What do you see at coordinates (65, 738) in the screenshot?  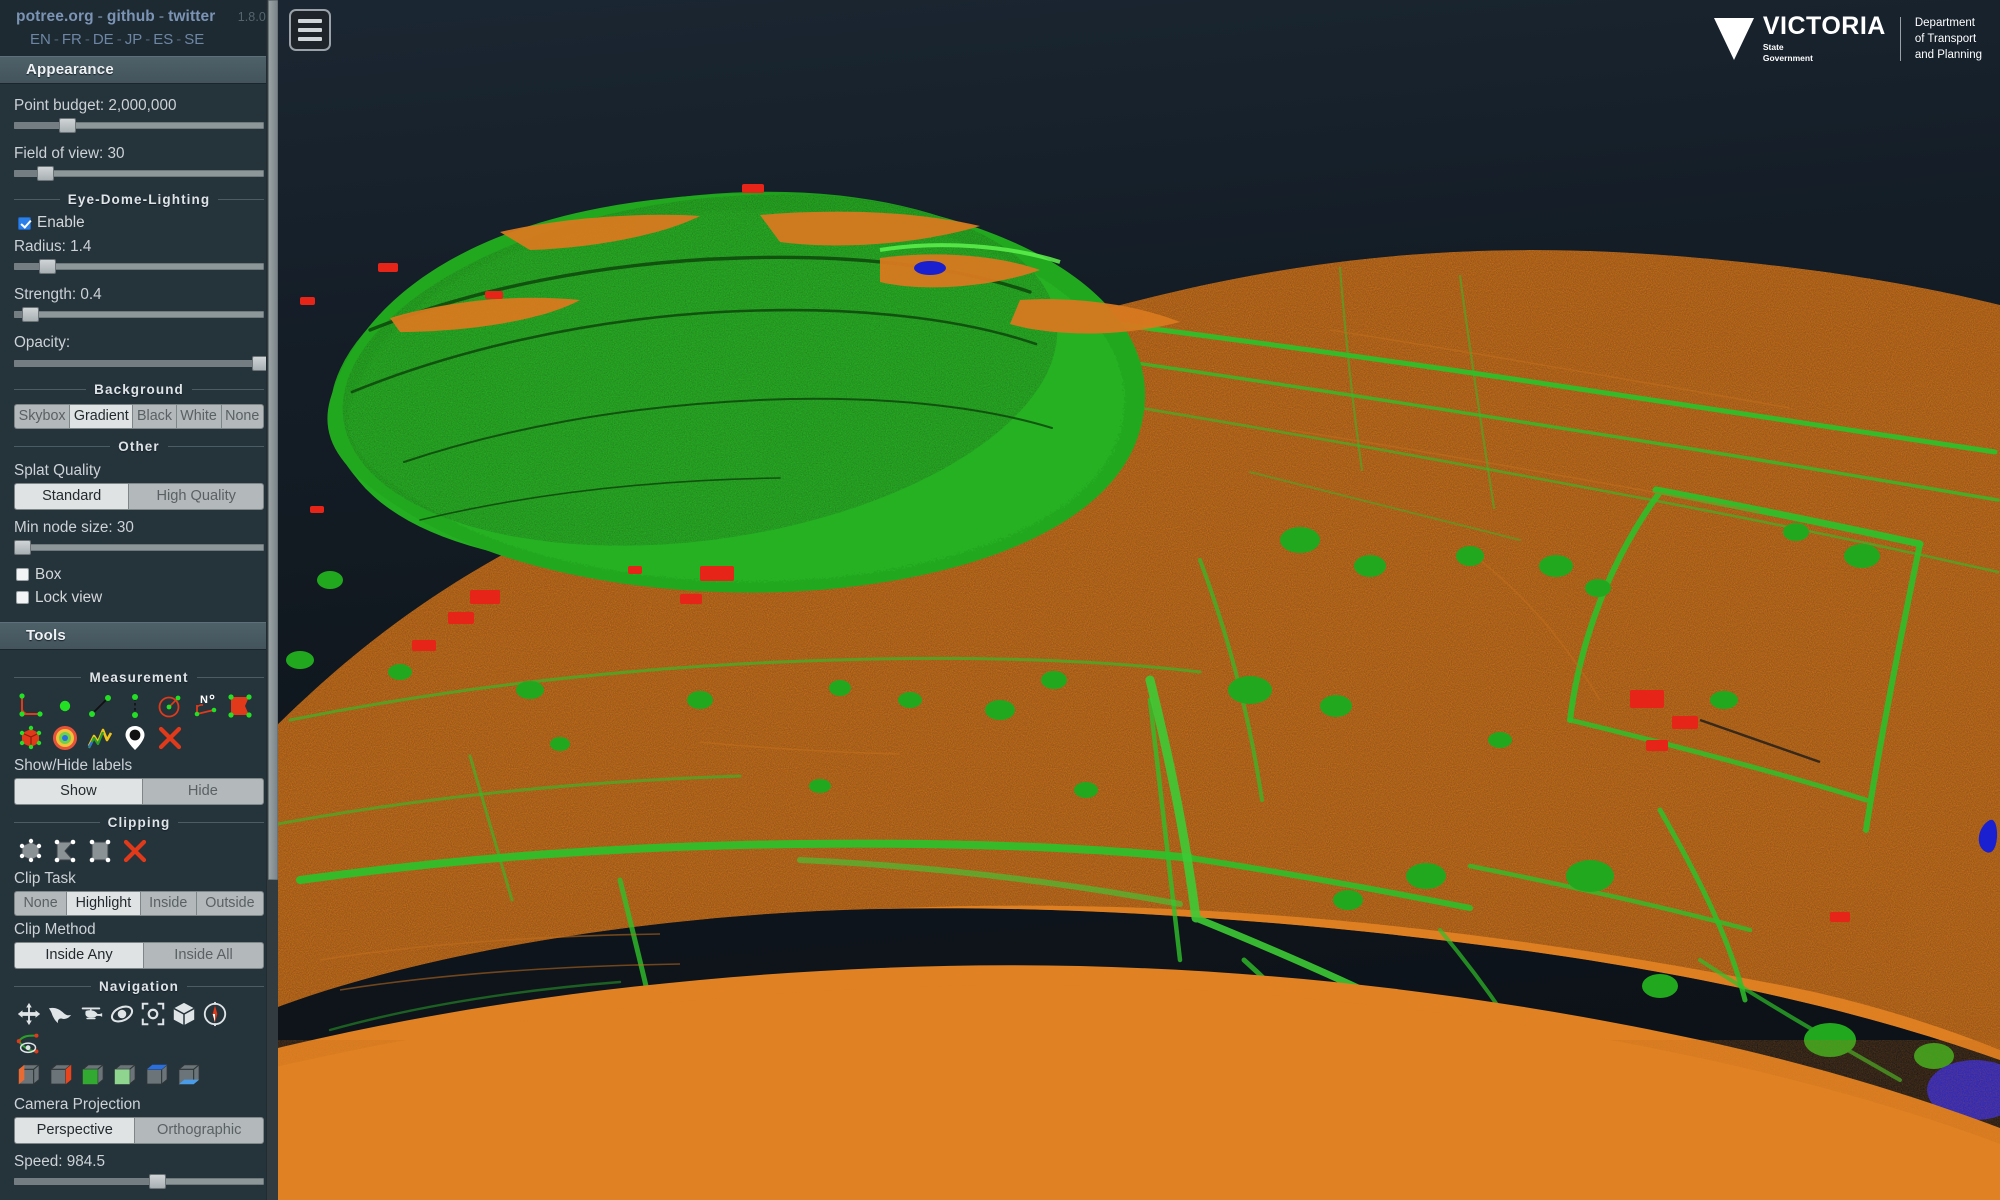 I see `sphere-volume-icon` at bounding box center [65, 738].